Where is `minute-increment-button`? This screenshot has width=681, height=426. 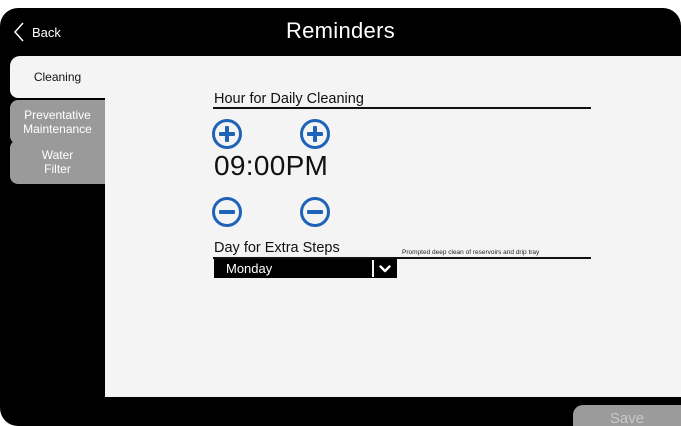 minute-increment-button is located at coordinates (315, 134).